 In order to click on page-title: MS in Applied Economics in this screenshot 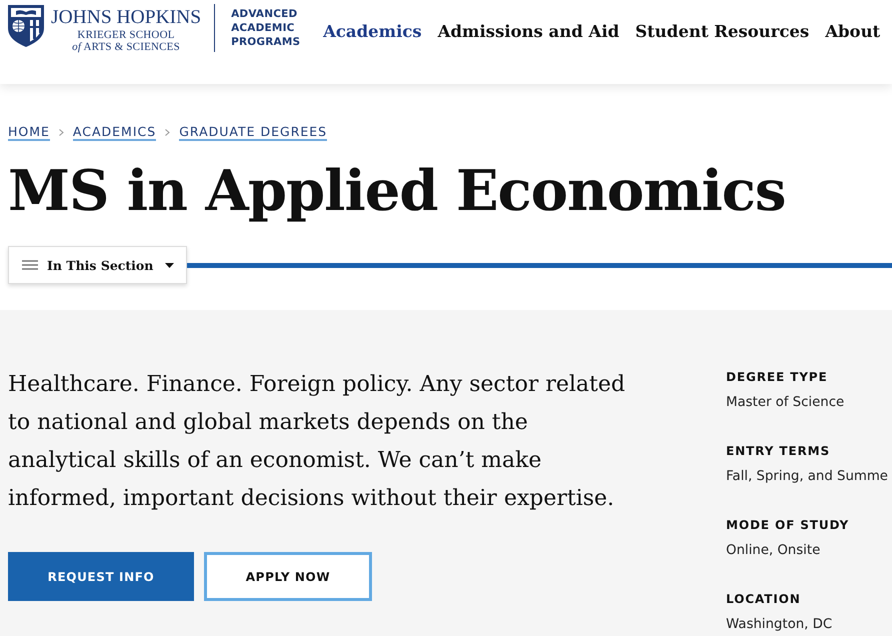, I will do `click(397, 191)`.